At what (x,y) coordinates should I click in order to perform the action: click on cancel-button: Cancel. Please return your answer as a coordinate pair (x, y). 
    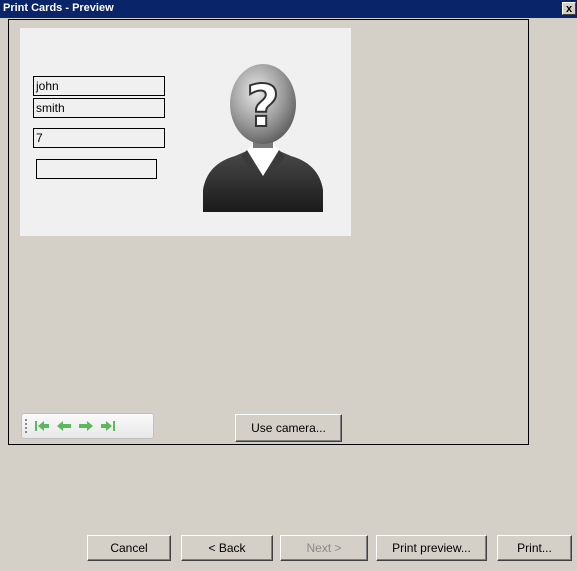
    Looking at the image, I should click on (129, 548).